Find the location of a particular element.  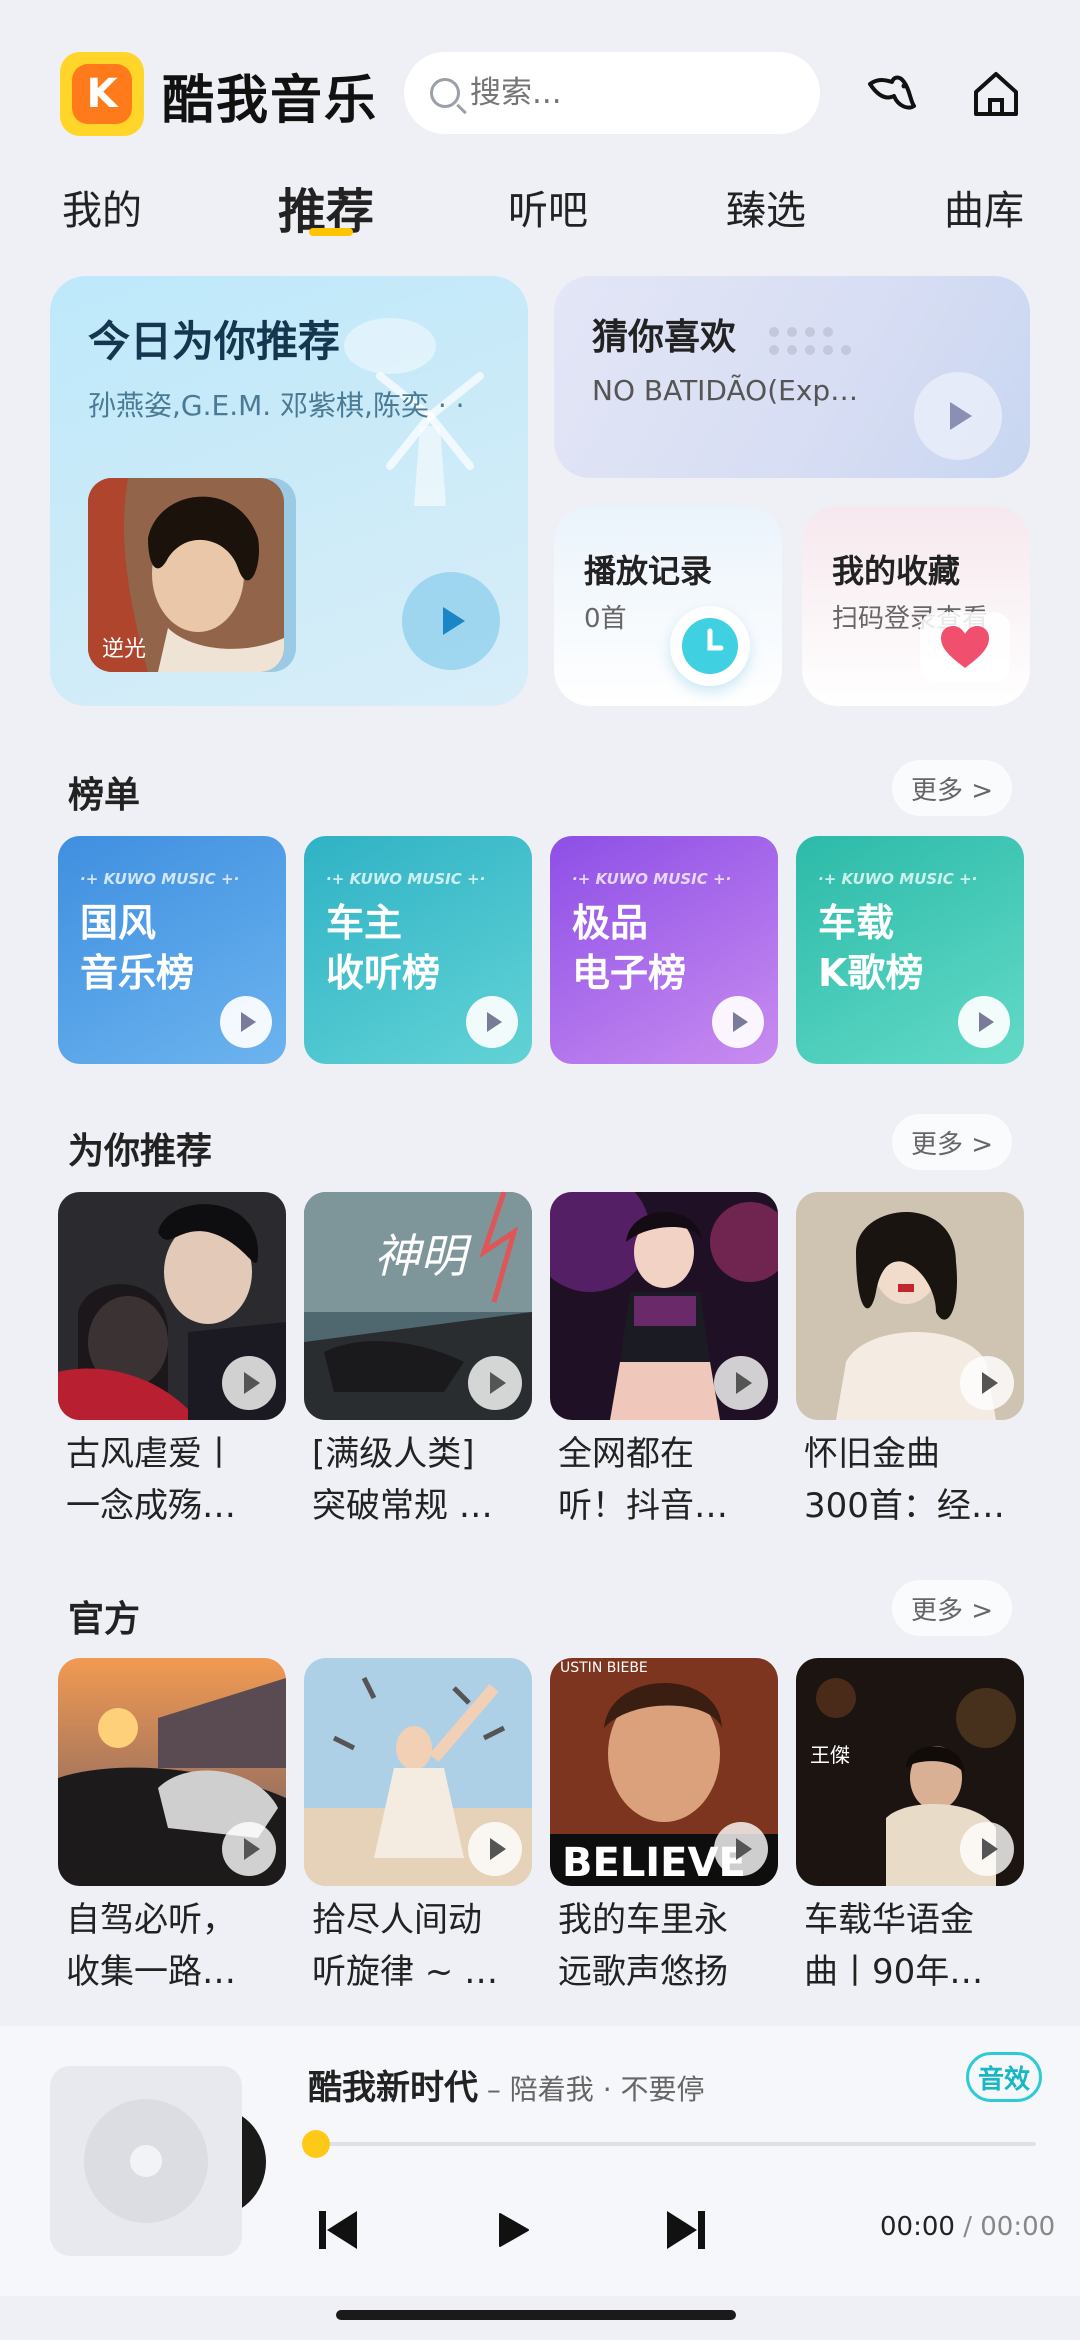

for-you-more-button: 更多 > is located at coordinates (952, 1142).